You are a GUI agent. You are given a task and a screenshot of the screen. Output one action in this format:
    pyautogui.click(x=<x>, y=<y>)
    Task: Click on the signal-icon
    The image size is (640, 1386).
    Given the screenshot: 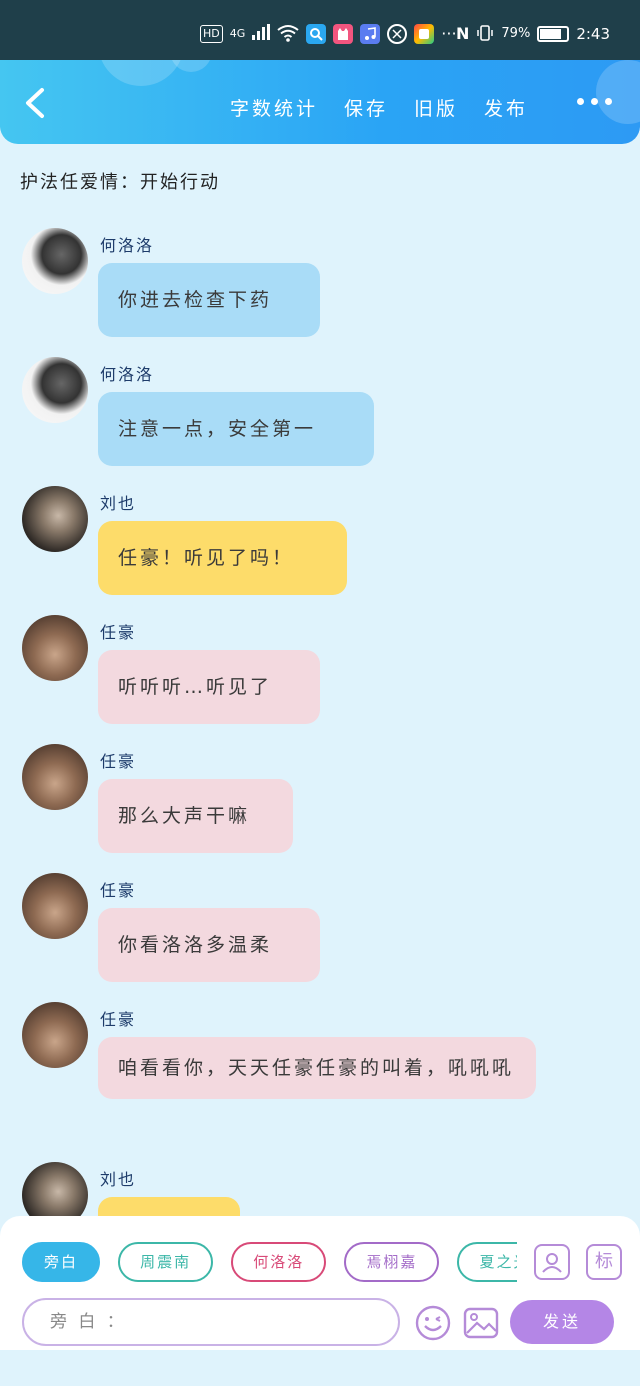 What is the action you would take?
    pyautogui.click(x=261, y=34)
    